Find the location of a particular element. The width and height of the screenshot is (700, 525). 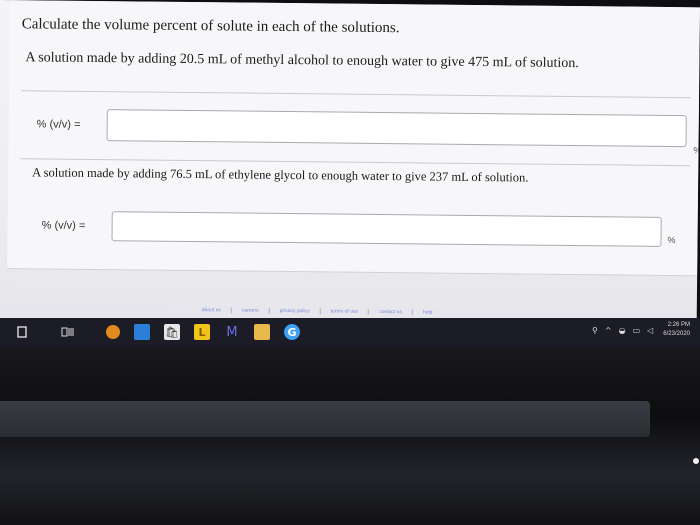

battery-icon: ▭ is located at coordinates (637, 330).